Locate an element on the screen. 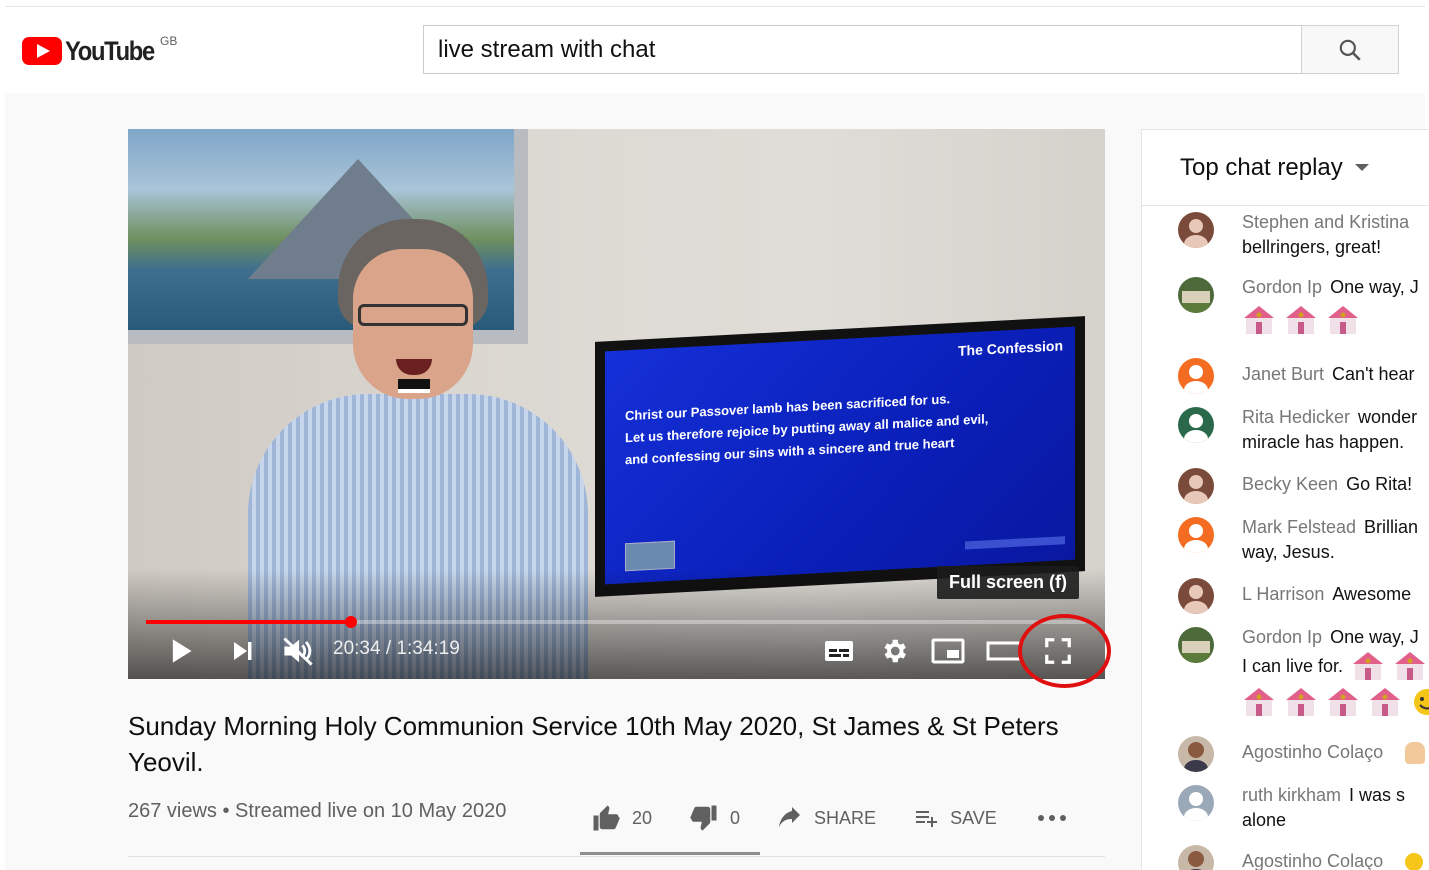  chat-message: L Harrison Awesome is located at coordinates (1303, 596).